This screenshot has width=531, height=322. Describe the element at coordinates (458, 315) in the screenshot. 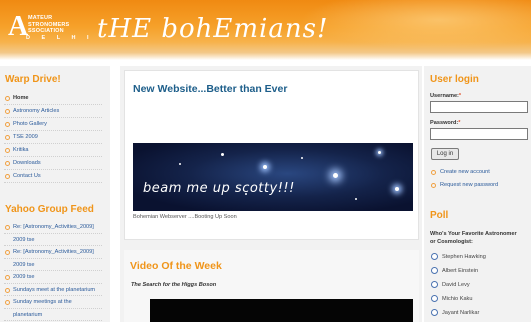

I see `poll-option: Jayant Narlikar` at that location.